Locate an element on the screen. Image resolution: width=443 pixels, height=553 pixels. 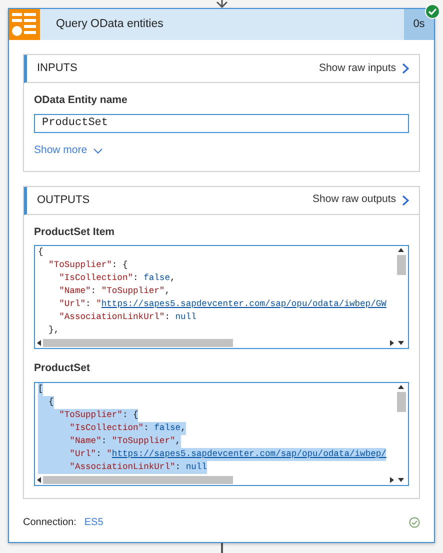
connection-label: Connection: is located at coordinates (49, 522).